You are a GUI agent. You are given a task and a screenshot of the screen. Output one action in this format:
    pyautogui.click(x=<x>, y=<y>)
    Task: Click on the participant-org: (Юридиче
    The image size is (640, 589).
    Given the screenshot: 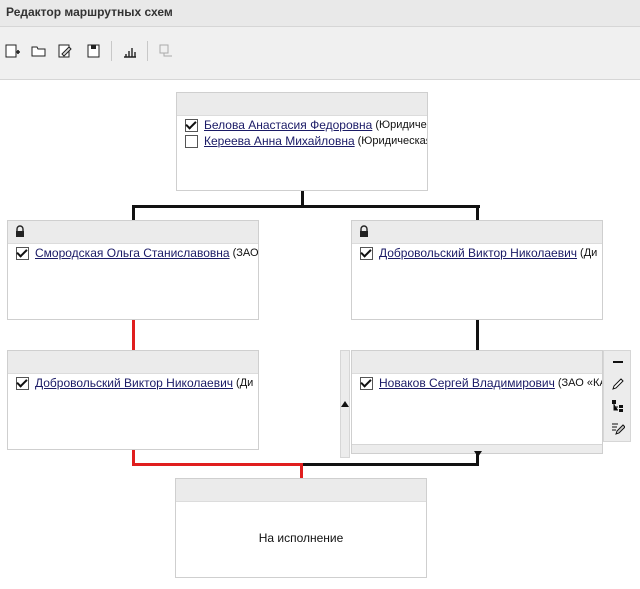 What is the action you would take?
    pyautogui.click(x=401, y=125)
    